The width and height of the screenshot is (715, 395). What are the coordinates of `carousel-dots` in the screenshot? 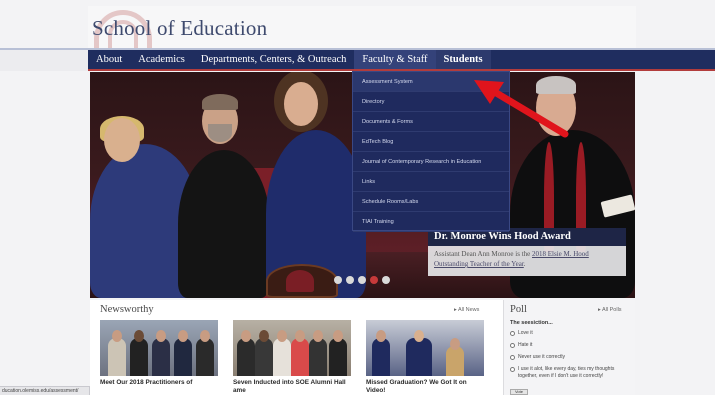 It's located at (362, 280).